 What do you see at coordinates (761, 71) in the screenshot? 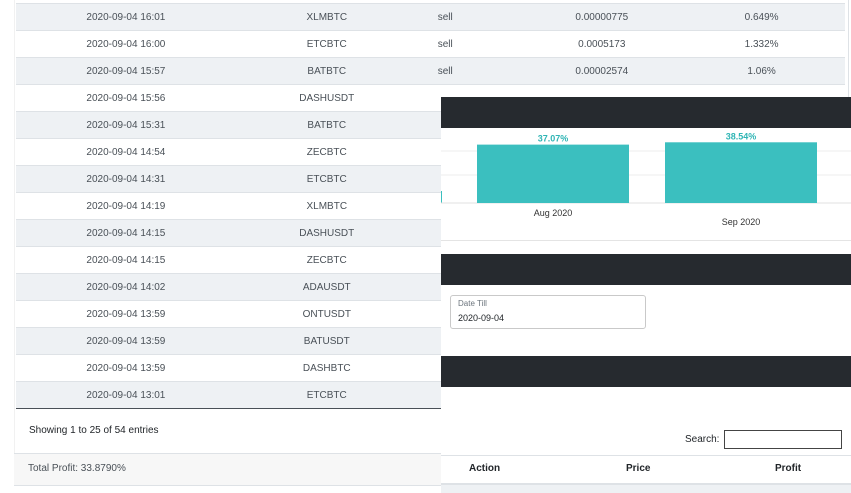
I see `trade-profit: 1.06%` at bounding box center [761, 71].